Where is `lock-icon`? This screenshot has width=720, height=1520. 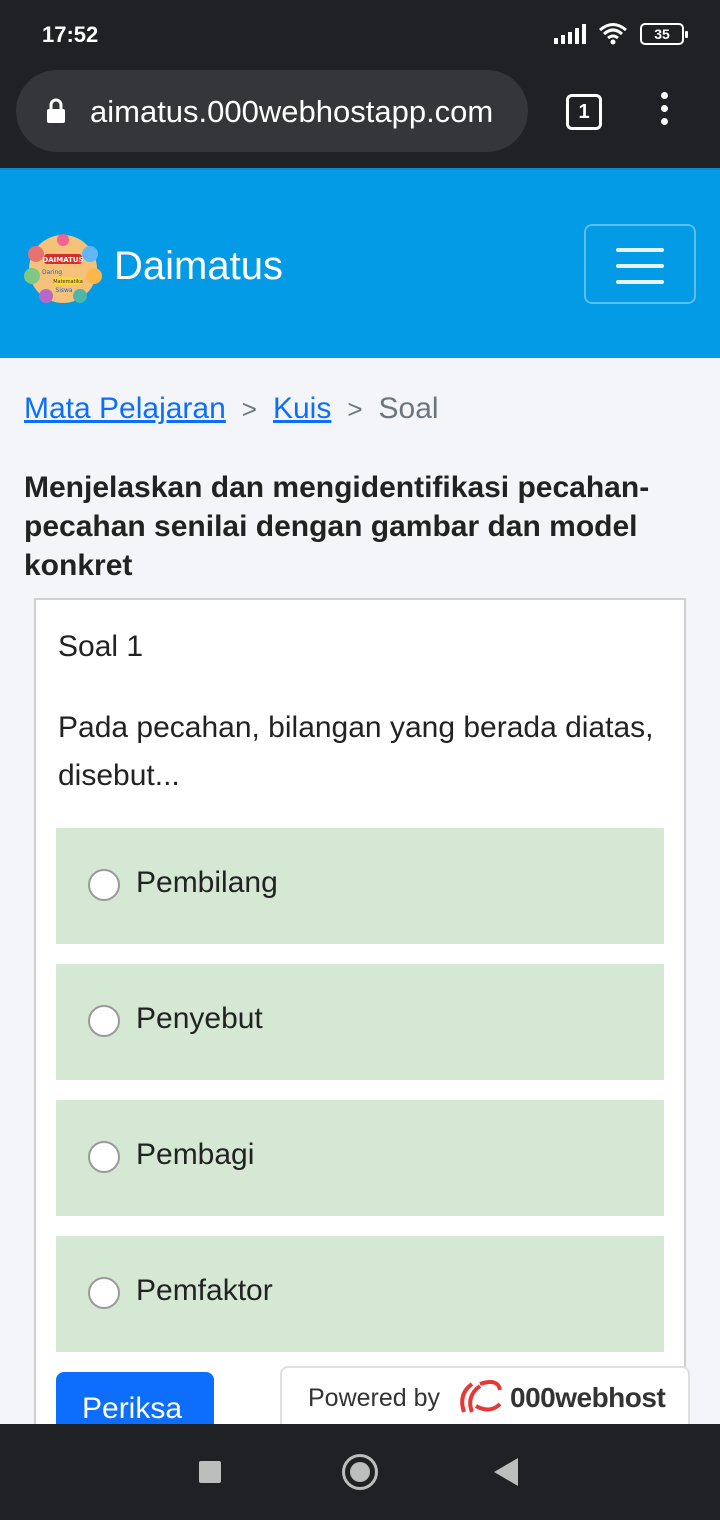 lock-icon is located at coordinates (56, 110).